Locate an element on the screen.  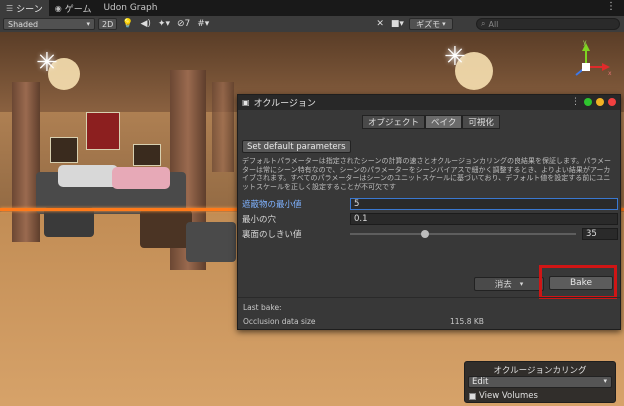
occlusion-data-size-value: 115.8 KB is located at coordinates (467, 321).